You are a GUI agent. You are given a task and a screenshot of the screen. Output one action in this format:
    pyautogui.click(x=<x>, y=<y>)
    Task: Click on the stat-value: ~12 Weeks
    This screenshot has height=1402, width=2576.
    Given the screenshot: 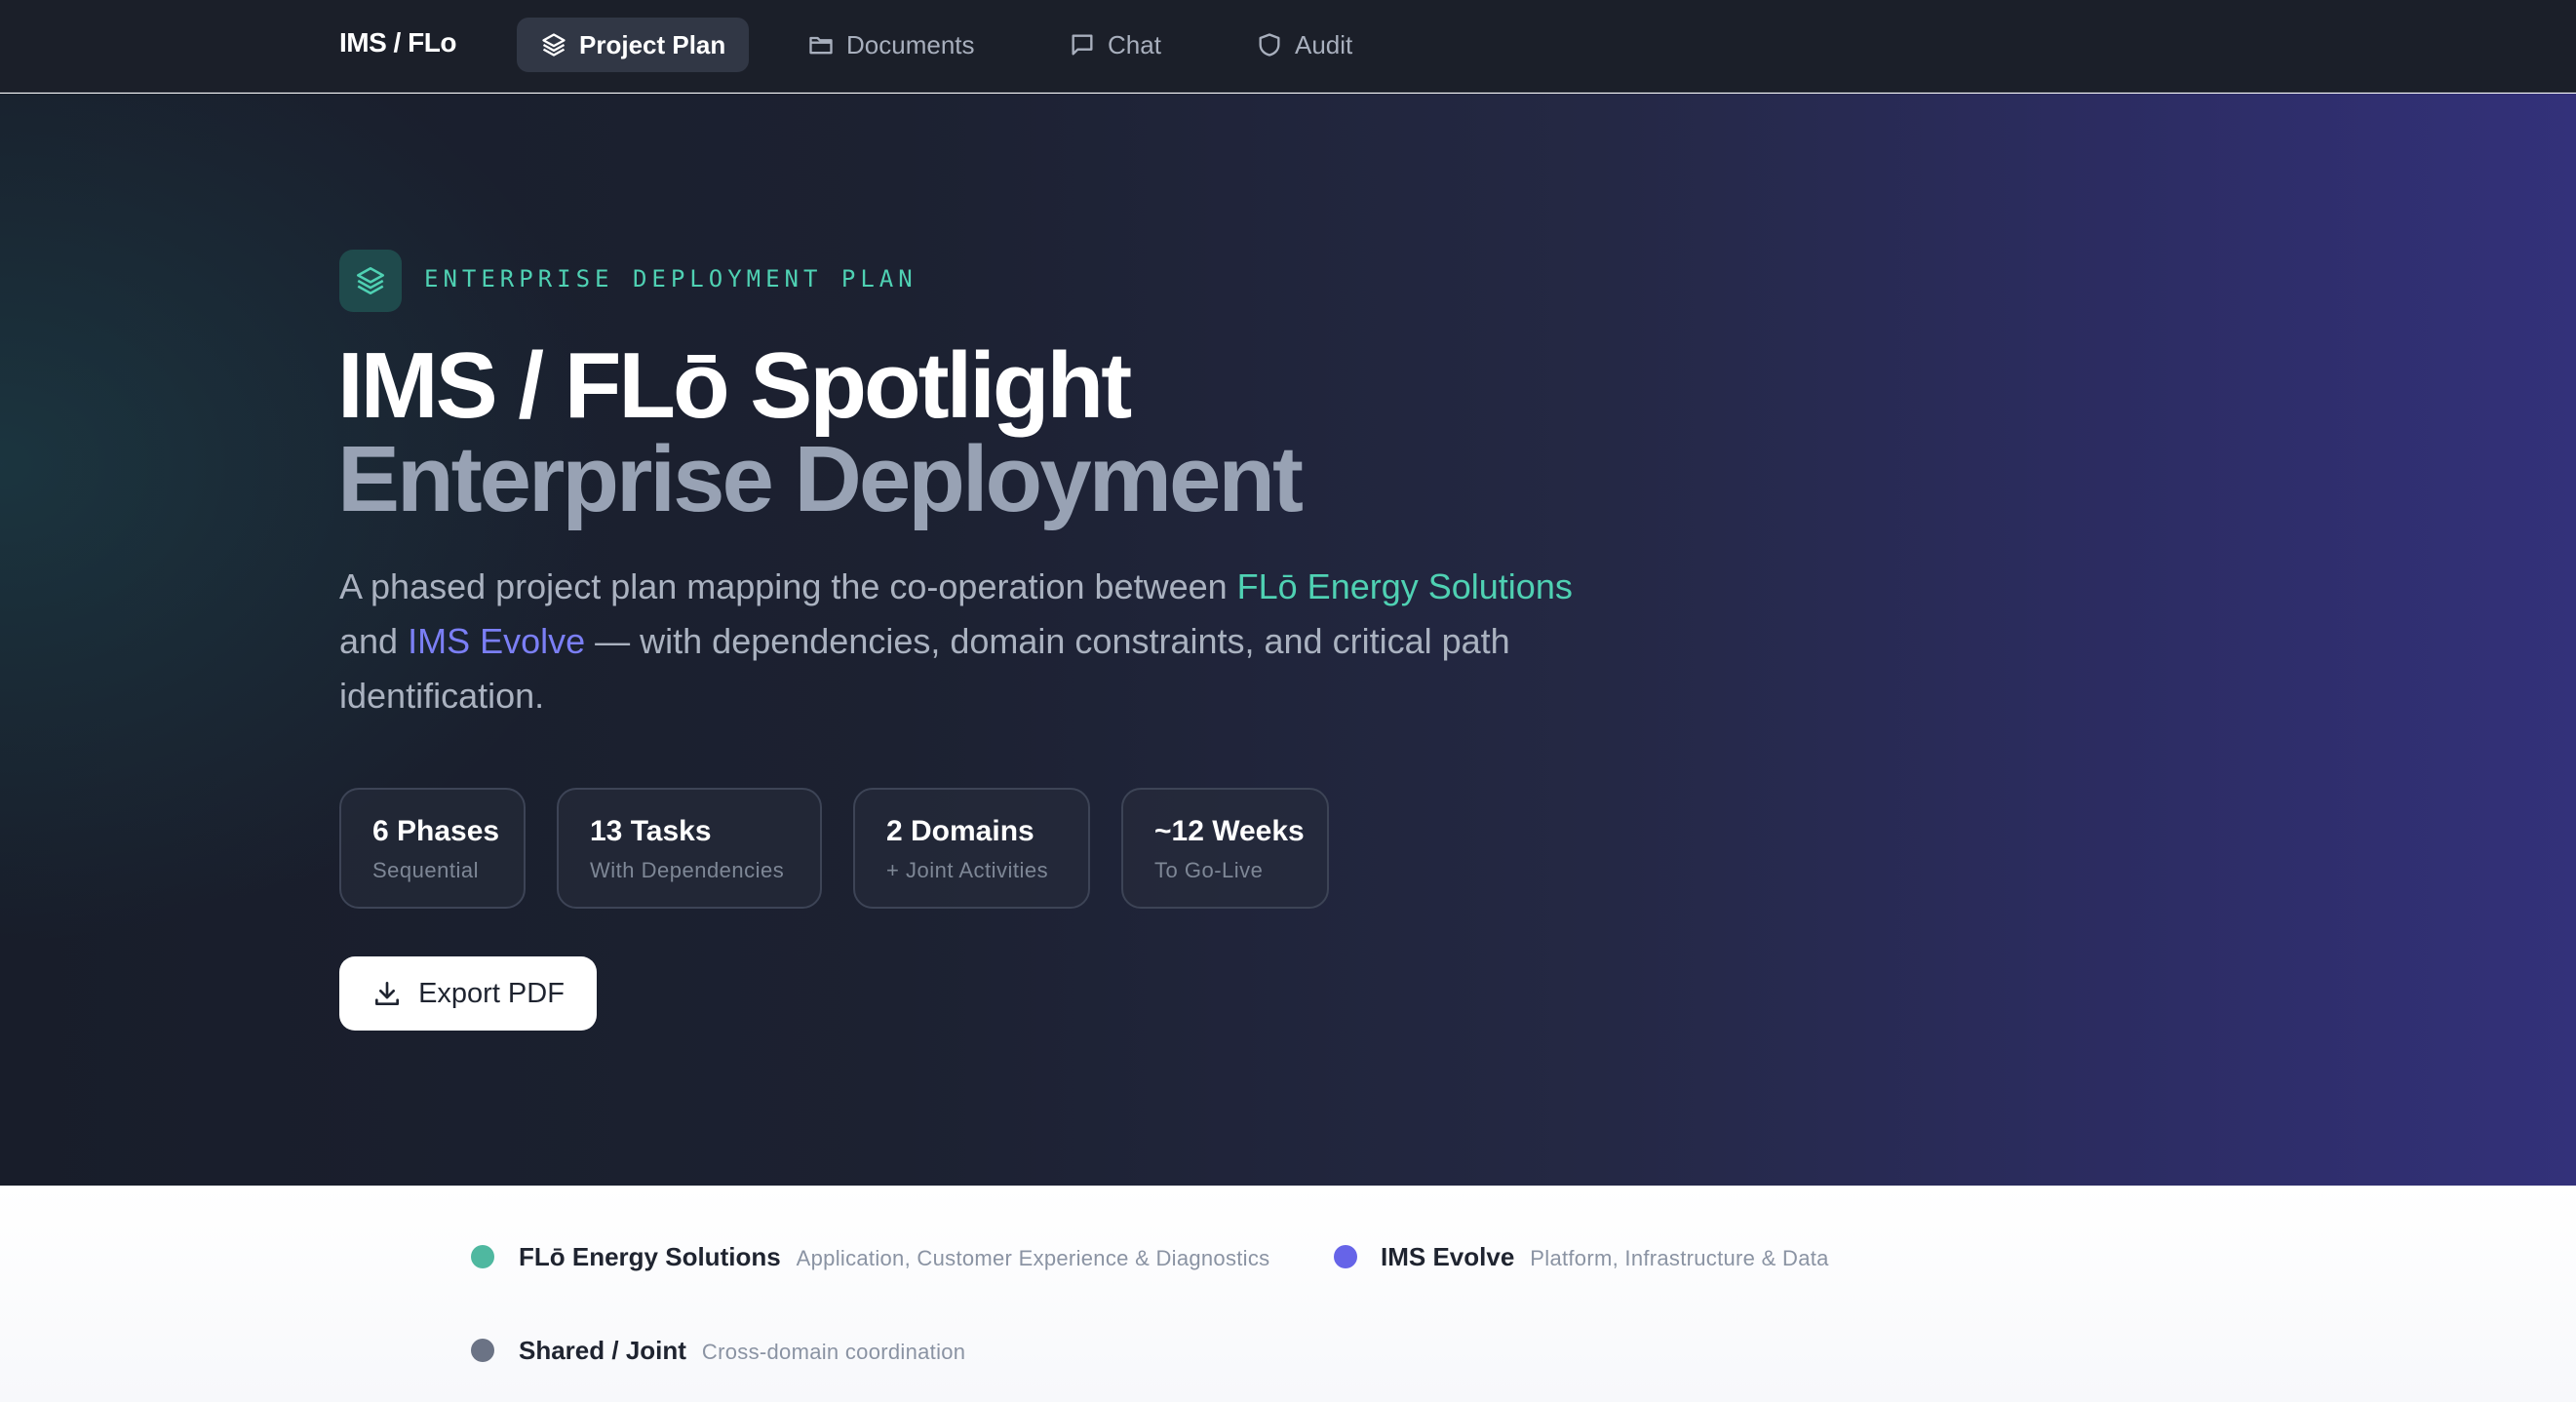 What is the action you would take?
    pyautogui.click(x=1229, y=831)
    